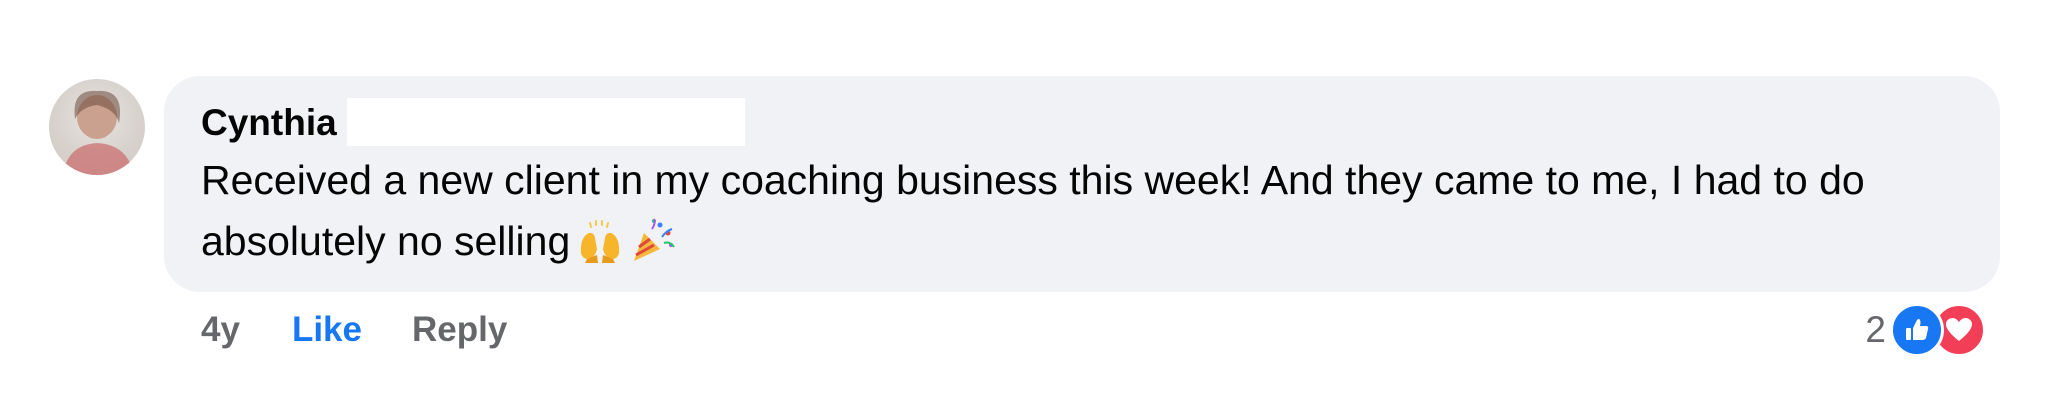 The image size is (2060, 409). I want to click on comment-timestamp: 4y, so click(220, 330).